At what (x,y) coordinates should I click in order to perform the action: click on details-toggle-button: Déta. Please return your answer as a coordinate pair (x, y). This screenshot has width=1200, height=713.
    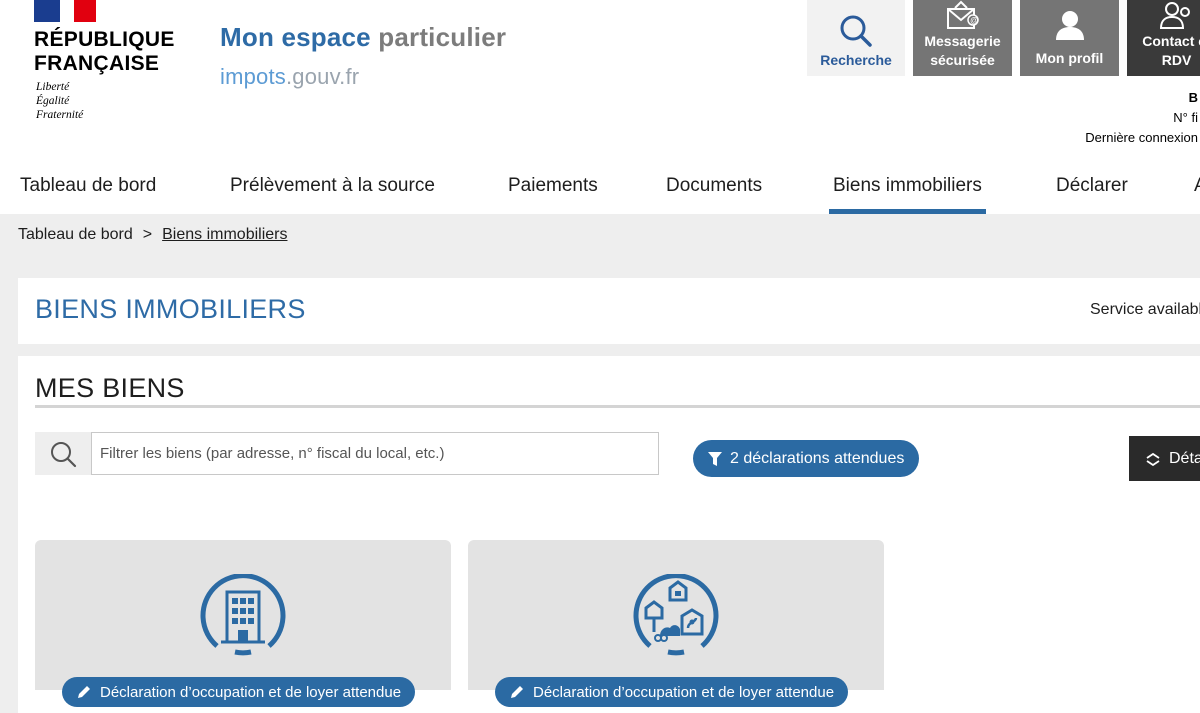
    Looking at the image, I should click on (1164, 458).